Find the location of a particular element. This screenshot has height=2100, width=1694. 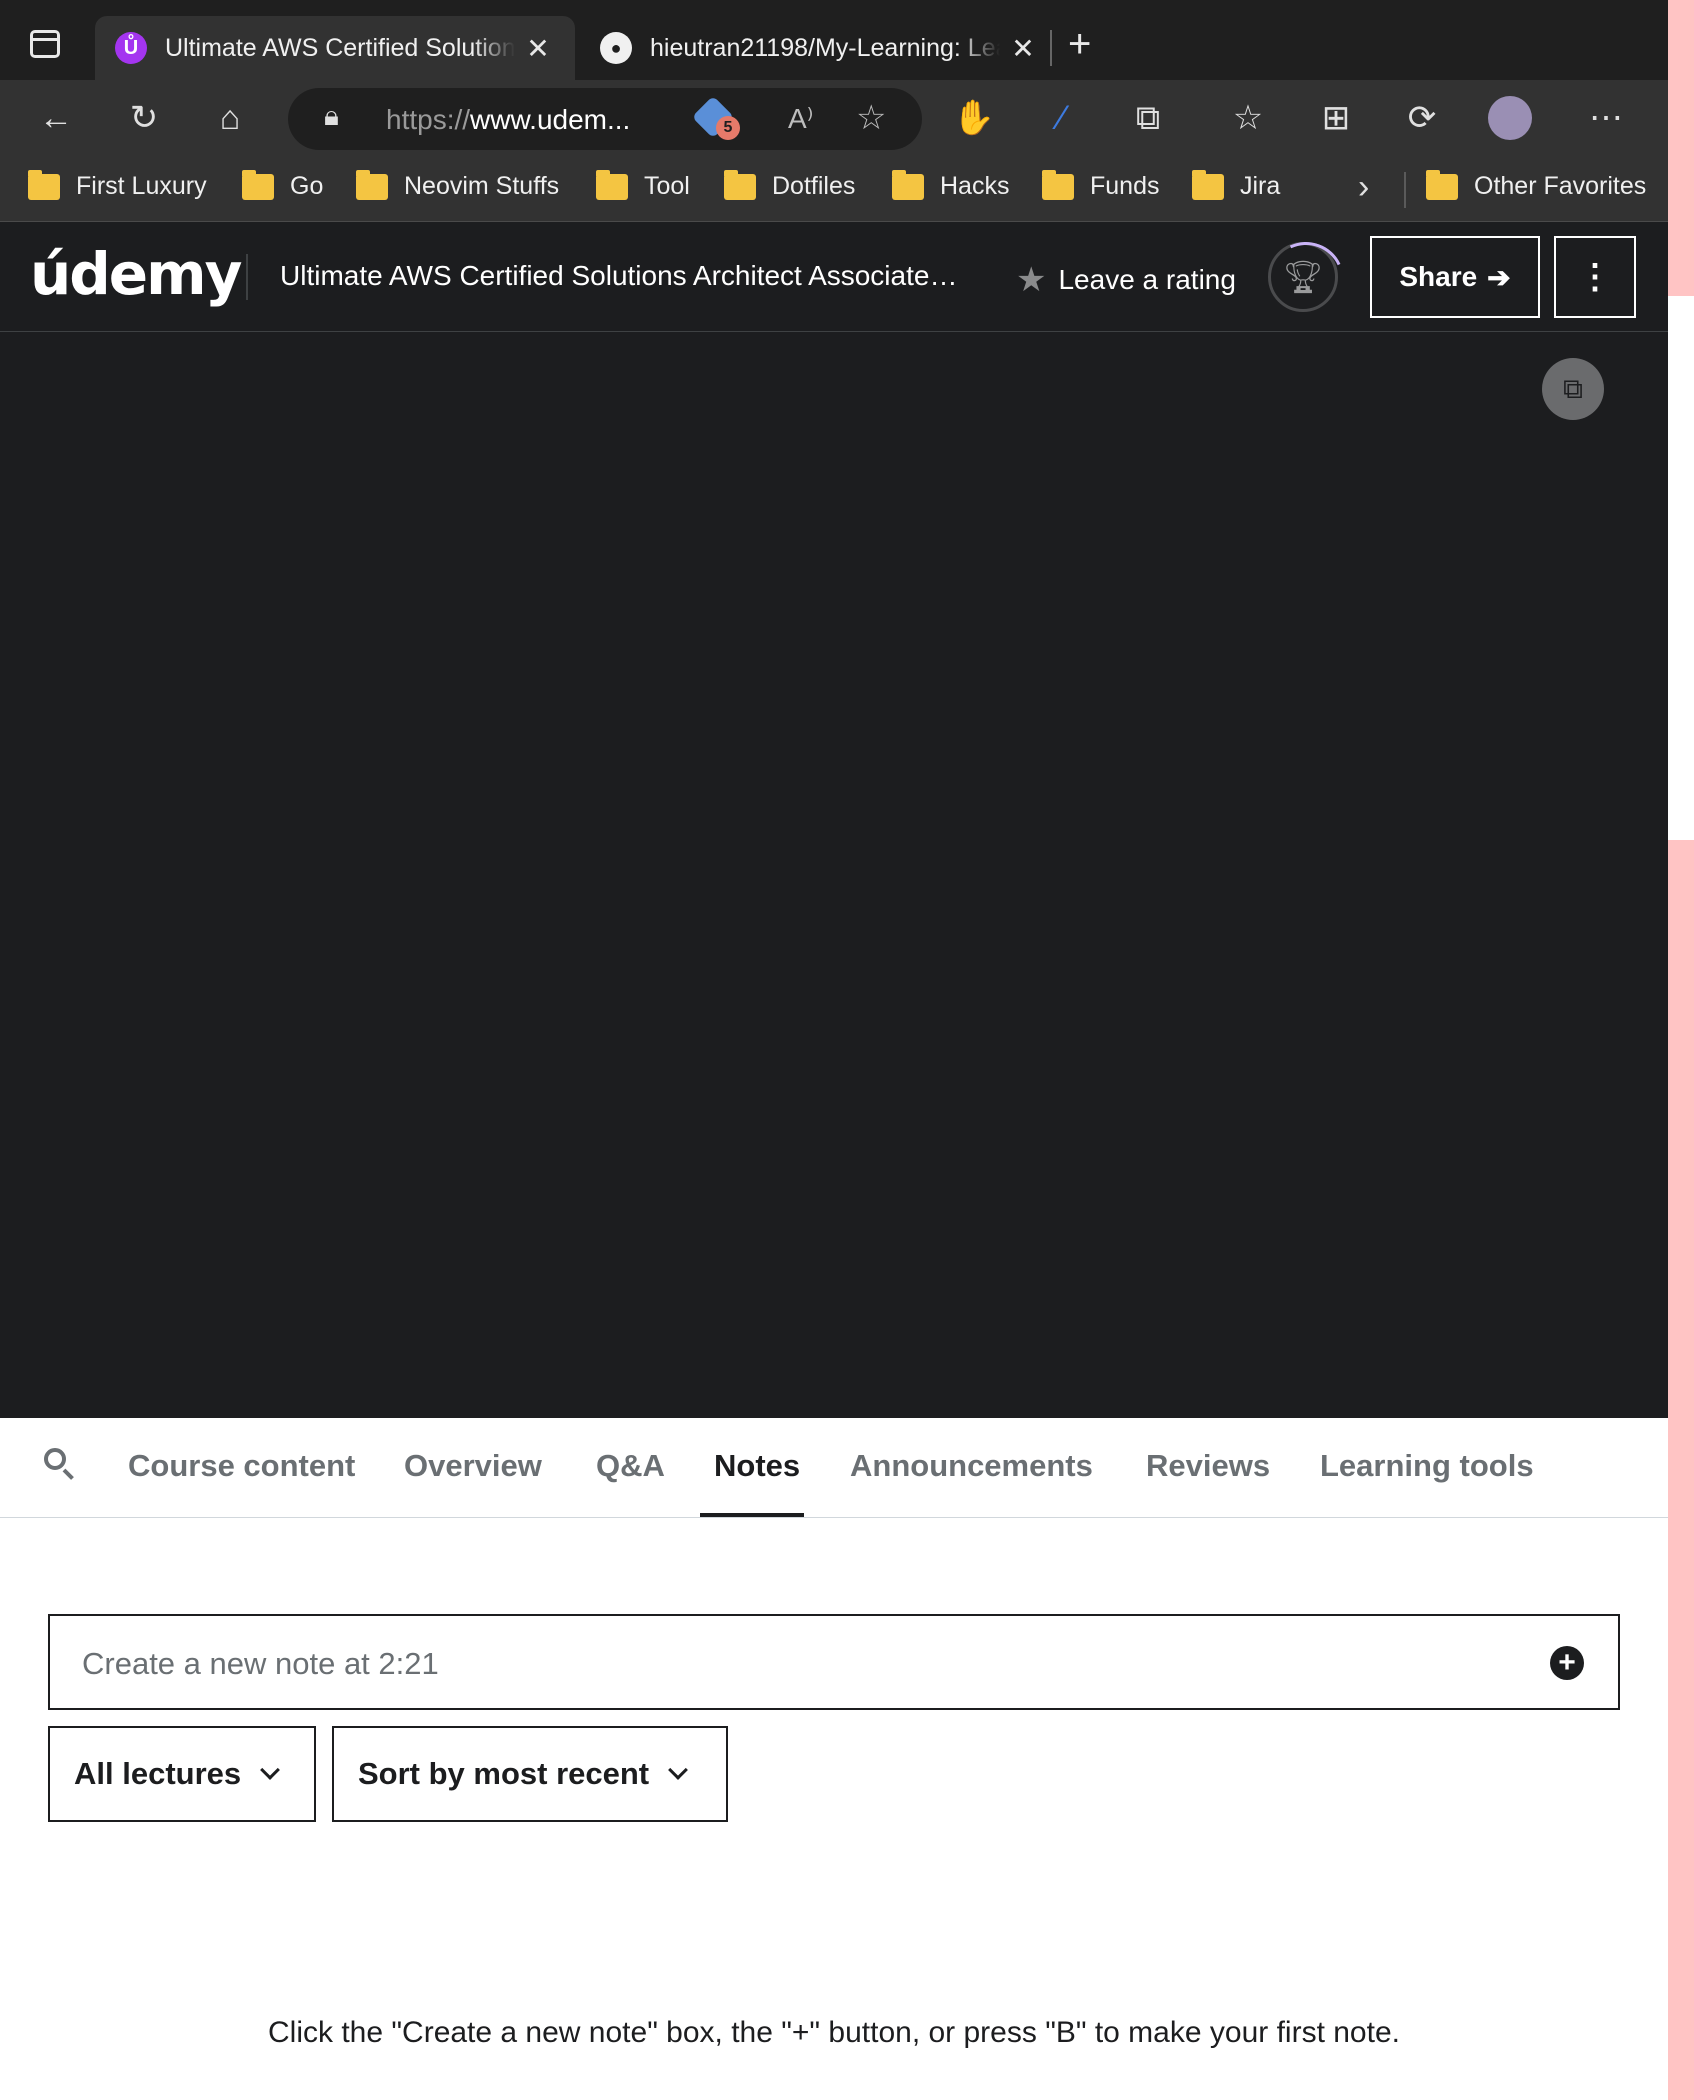

lecture-filter-label: All lectures is located at coordinates (158, 1773).